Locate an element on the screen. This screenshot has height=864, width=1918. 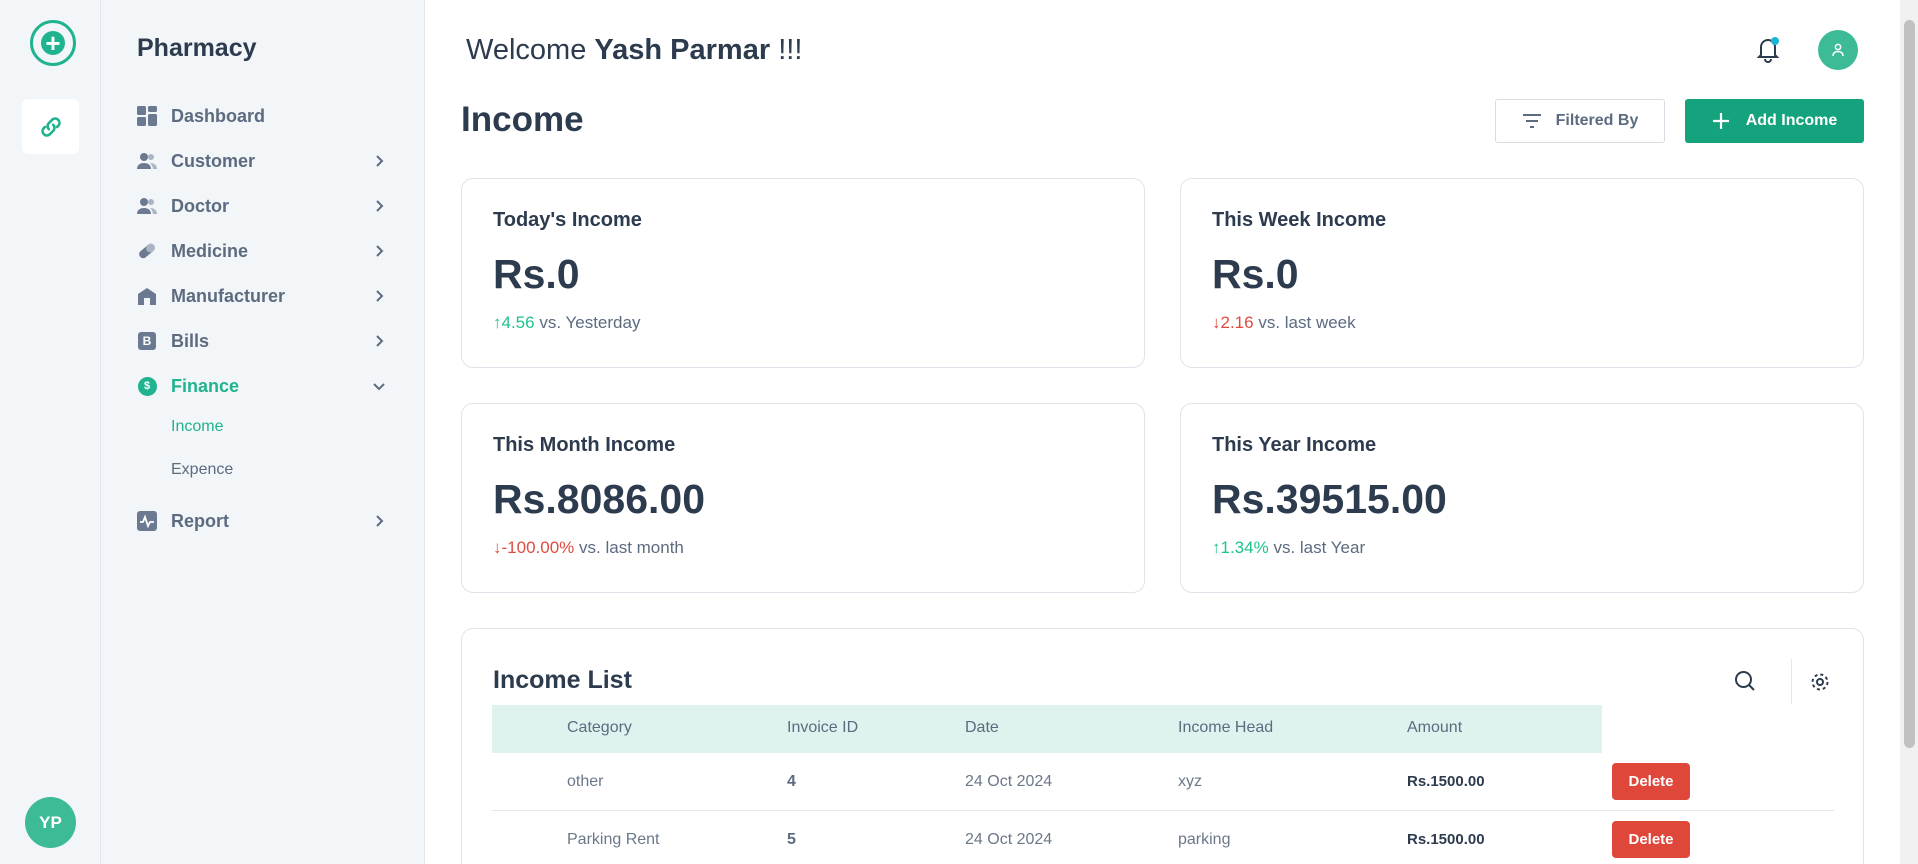
page-title: Income is located at coordinates (522, 119).